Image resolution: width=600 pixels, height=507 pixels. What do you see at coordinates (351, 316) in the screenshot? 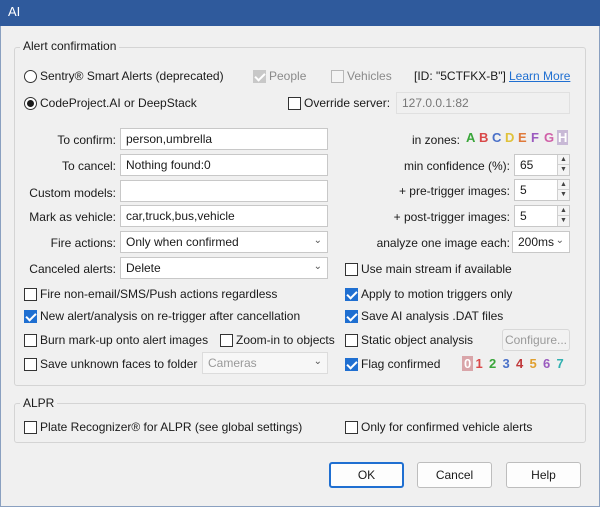
I see `save-dat-checkbox` at bounding box center [351, 316].